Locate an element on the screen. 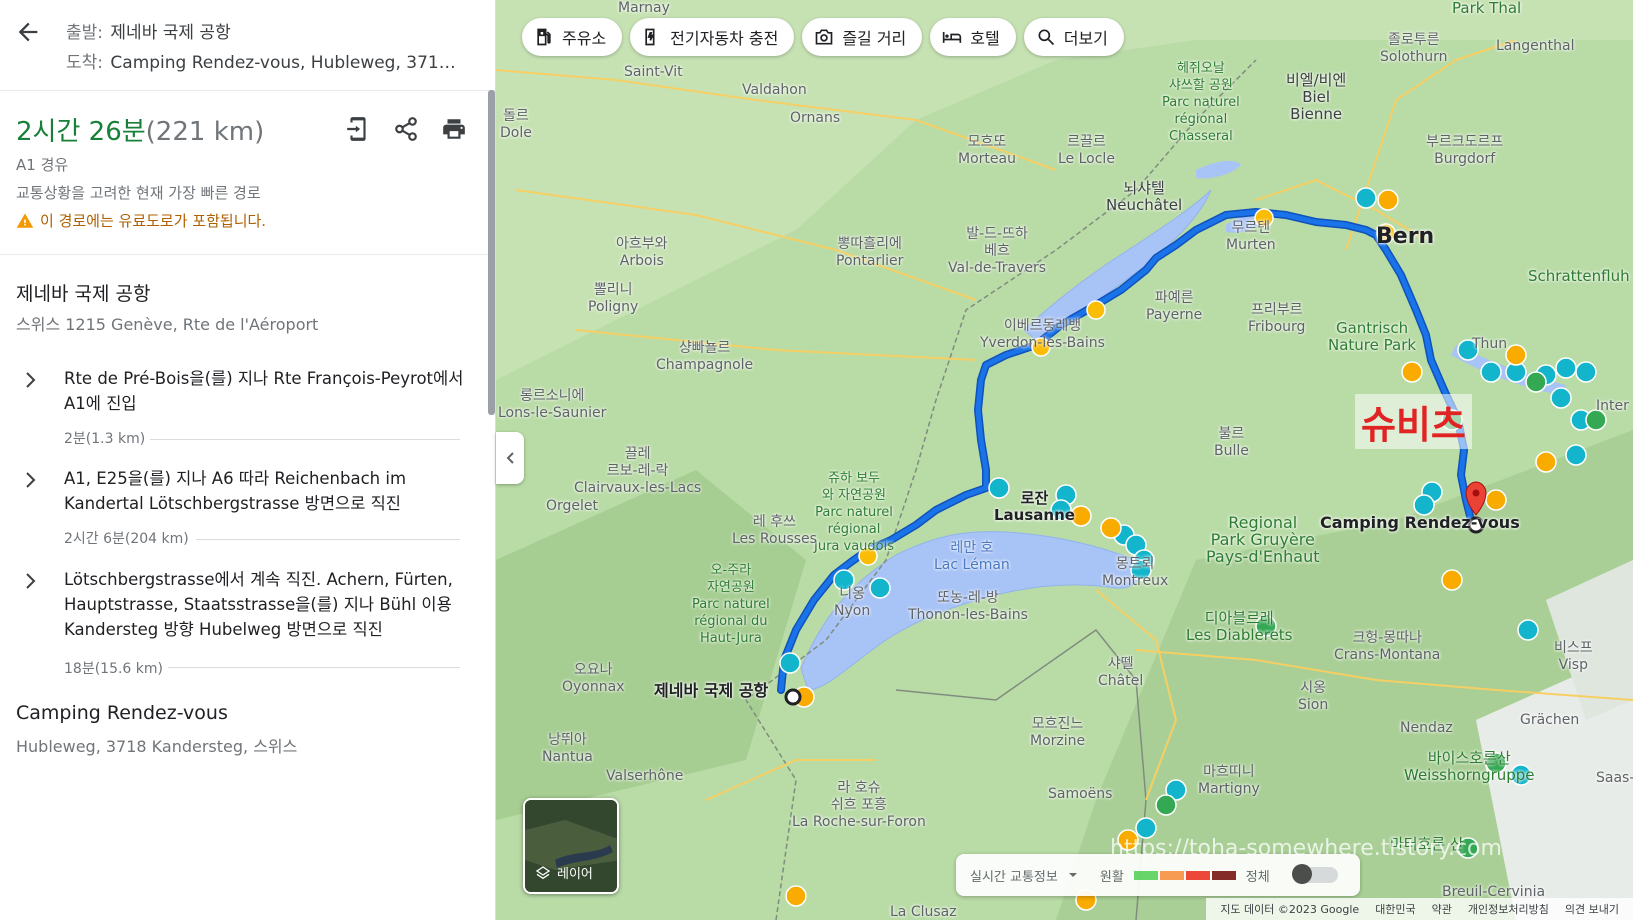 The image size is (1633, 920). chip-hotels: 호텔 is located at coordinates (973, 37).